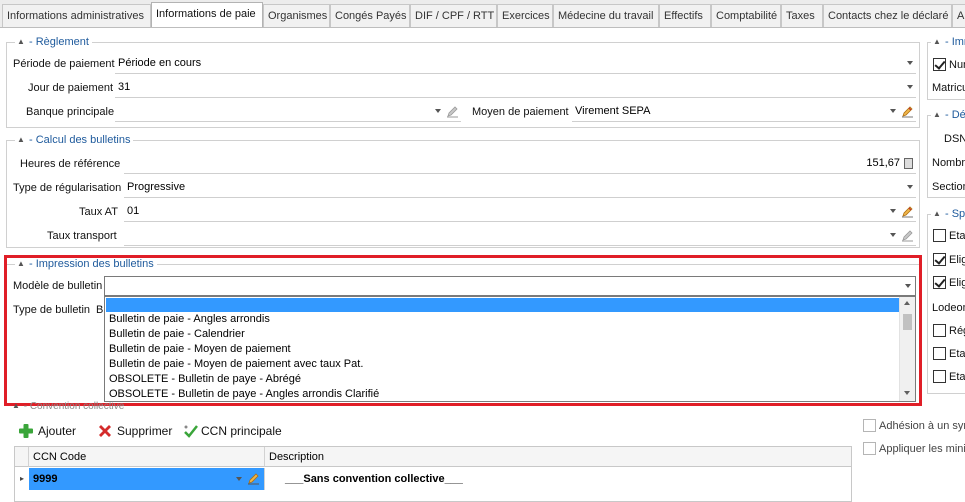 The height and width of the screenshot is (502, 965). I want to click on reg-checkbox, so click(939, 330).